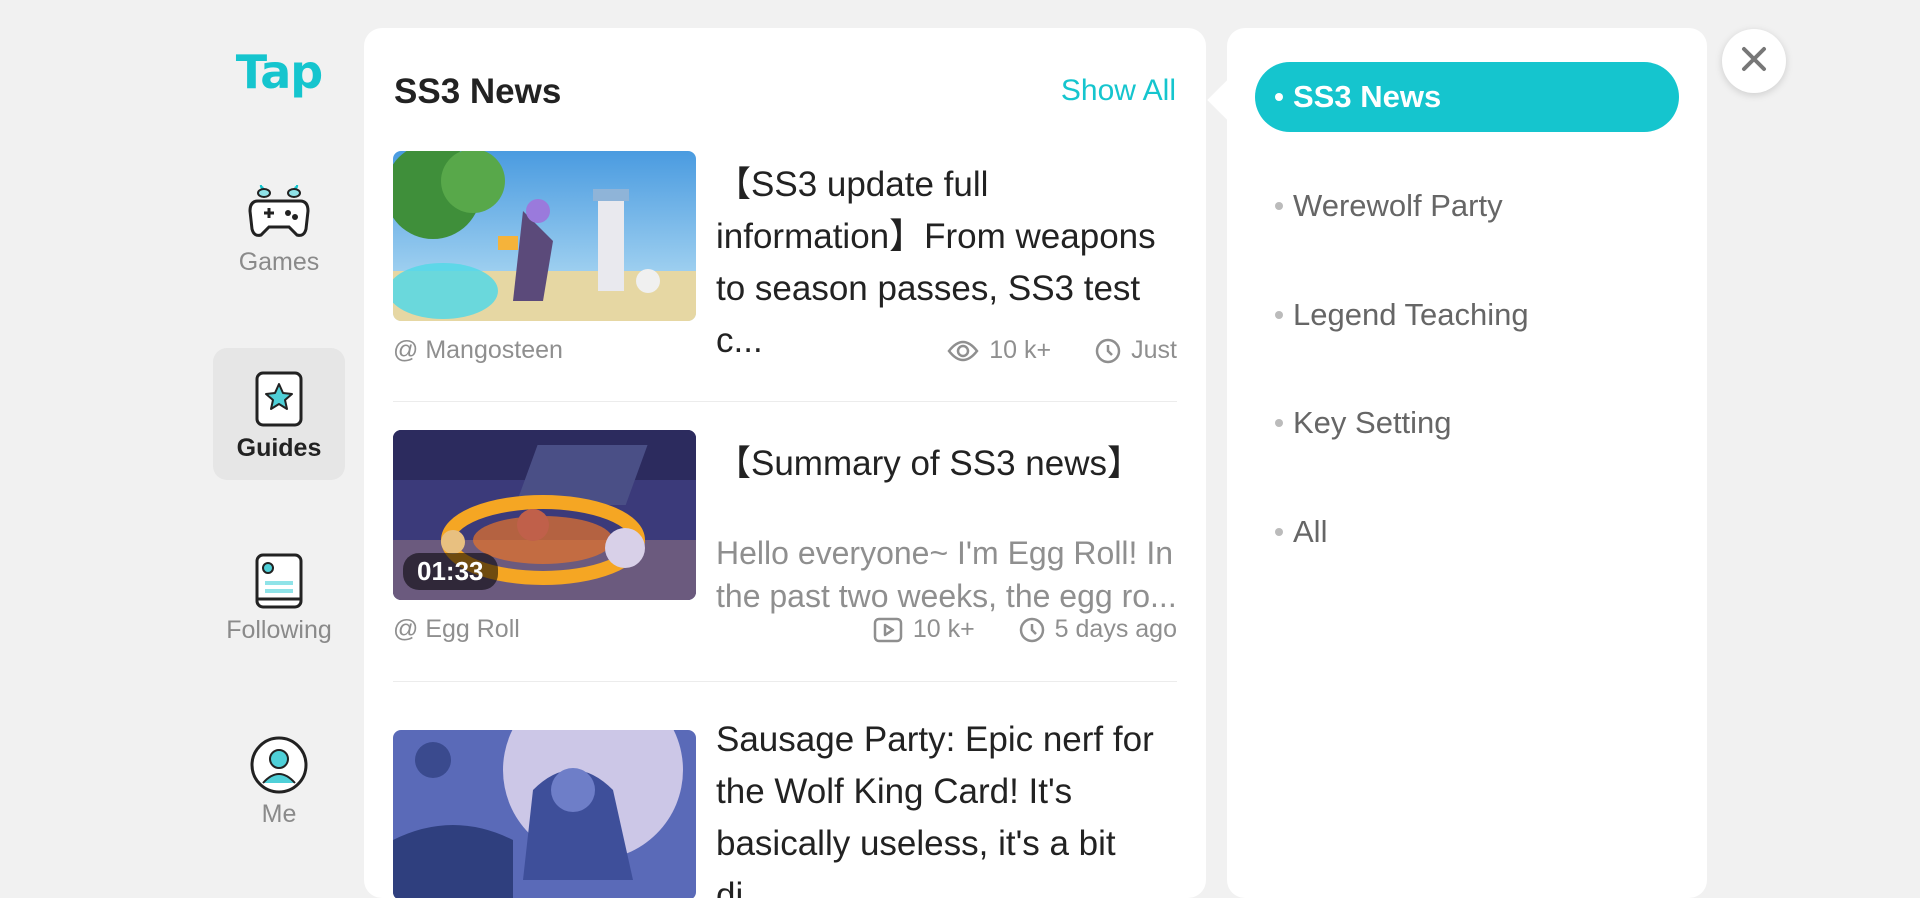 This screenshot has height=898, width=1920. Describe the element at coordinates (943, 629) in the screenshot. I see `article-plays: 10 k+` at that location.